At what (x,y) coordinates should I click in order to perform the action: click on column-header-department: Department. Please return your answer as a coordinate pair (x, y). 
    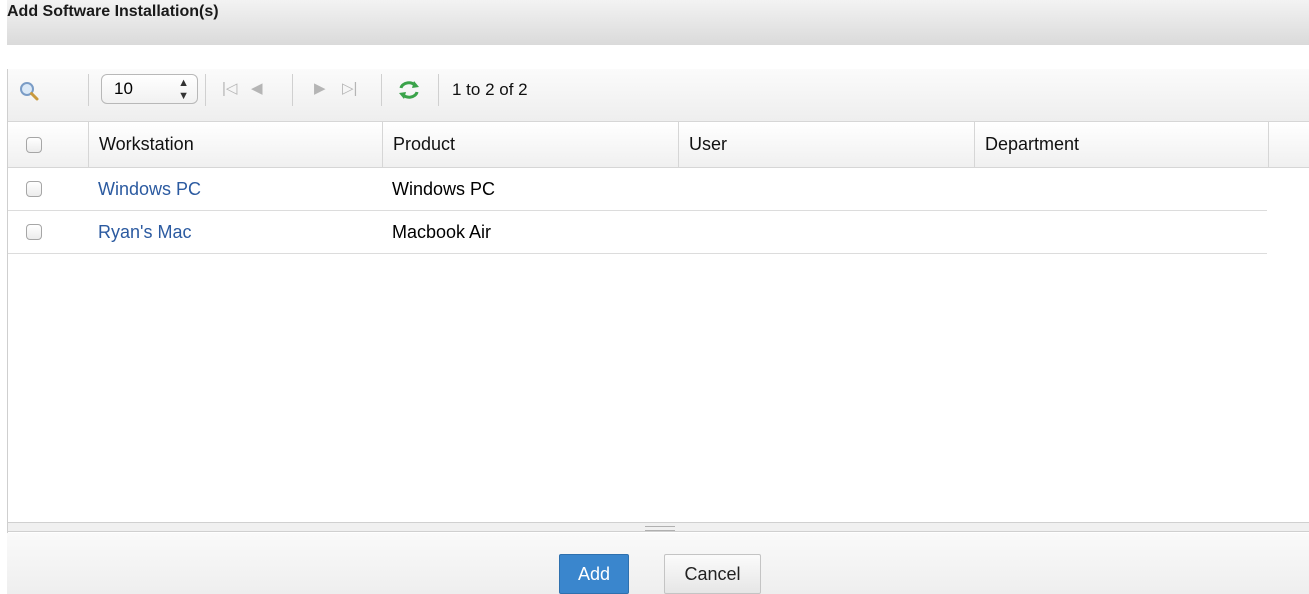
    Looking at the image, I should click on (1121, 144).